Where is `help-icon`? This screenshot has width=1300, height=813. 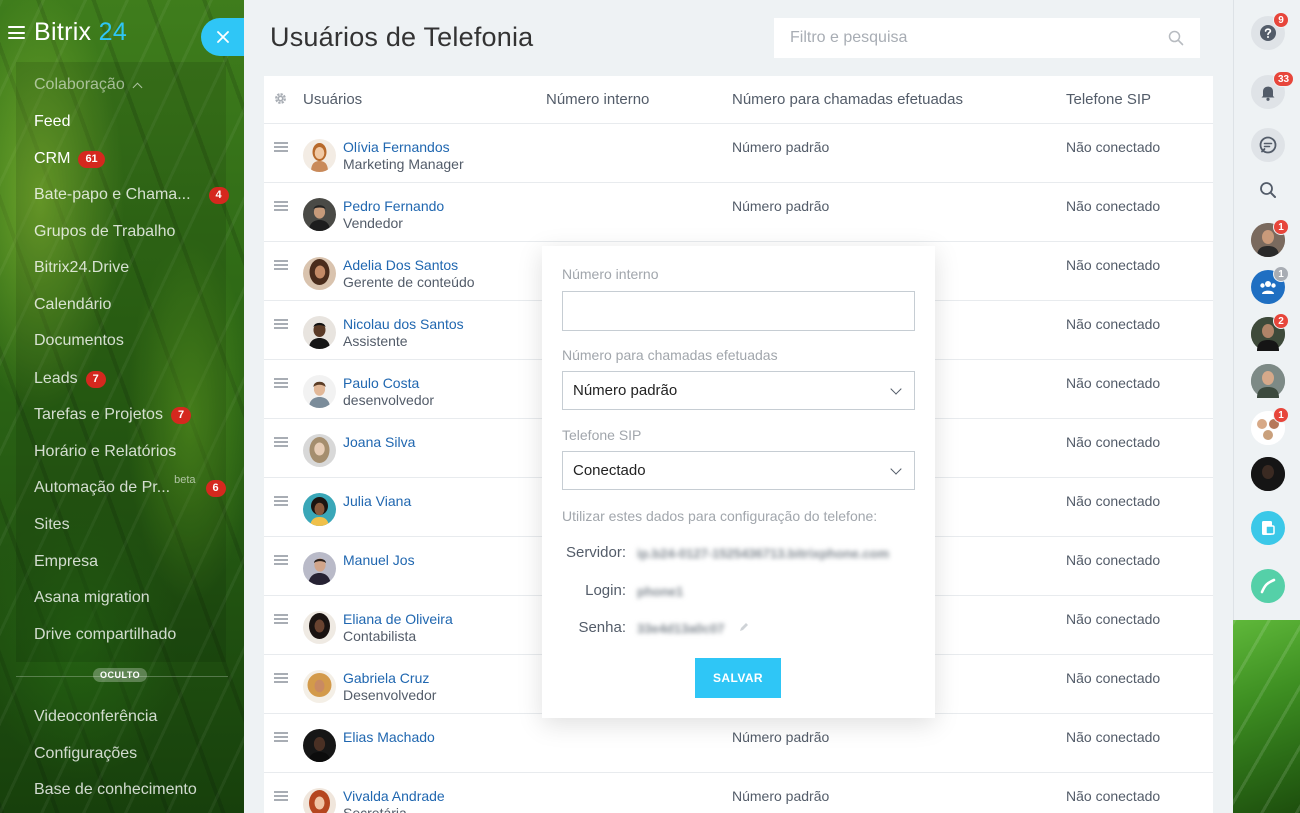
help-icon is located at coordinates (1268, 33).